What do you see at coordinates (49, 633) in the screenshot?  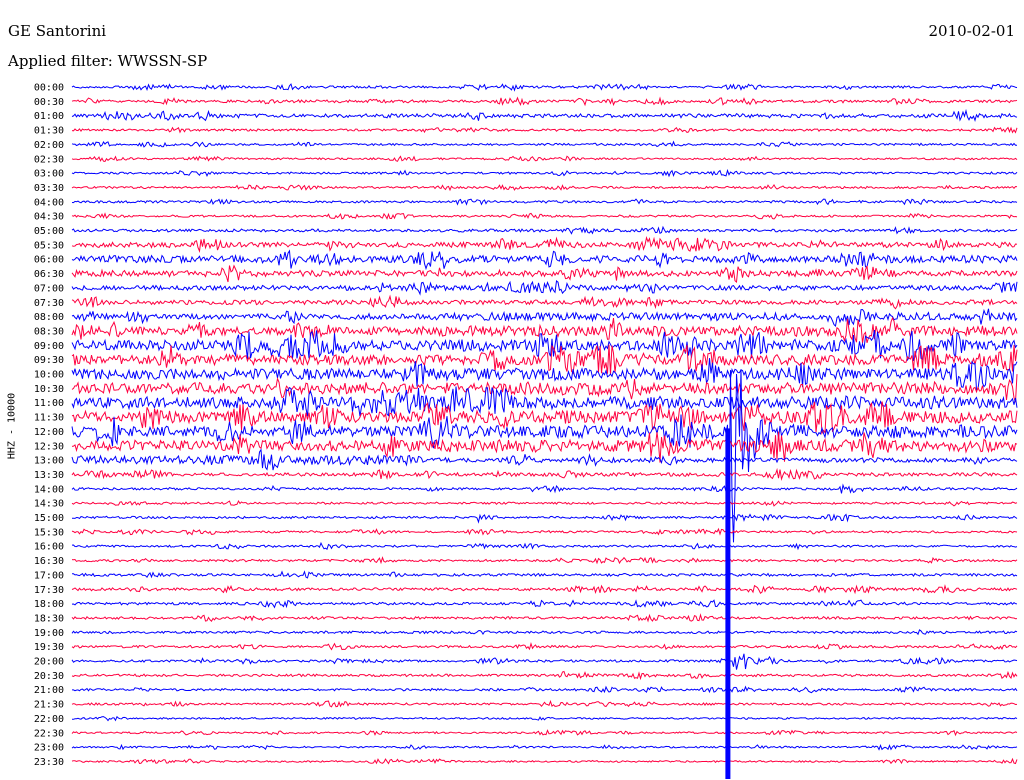 I see `tick-label: 19:00` at bounding box center [49, 633].